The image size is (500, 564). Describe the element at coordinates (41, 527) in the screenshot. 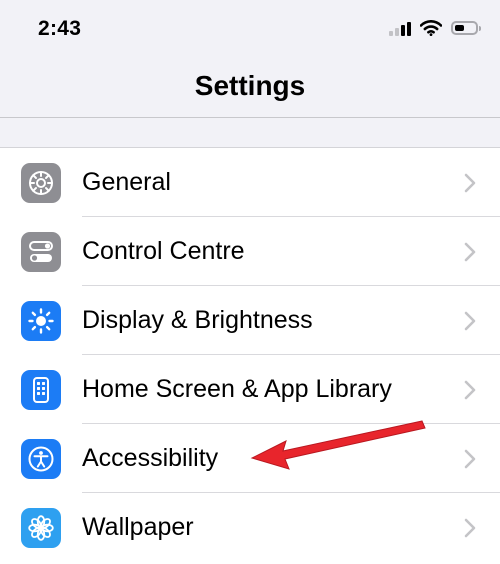

I see `flower-icon` at that location.